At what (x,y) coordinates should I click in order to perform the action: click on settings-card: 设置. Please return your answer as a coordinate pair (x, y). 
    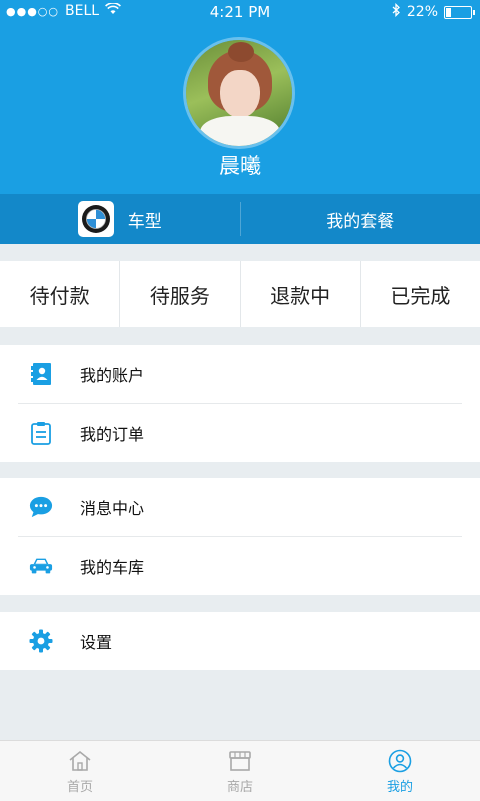
    Looking at the image, I should click on (240, 641).